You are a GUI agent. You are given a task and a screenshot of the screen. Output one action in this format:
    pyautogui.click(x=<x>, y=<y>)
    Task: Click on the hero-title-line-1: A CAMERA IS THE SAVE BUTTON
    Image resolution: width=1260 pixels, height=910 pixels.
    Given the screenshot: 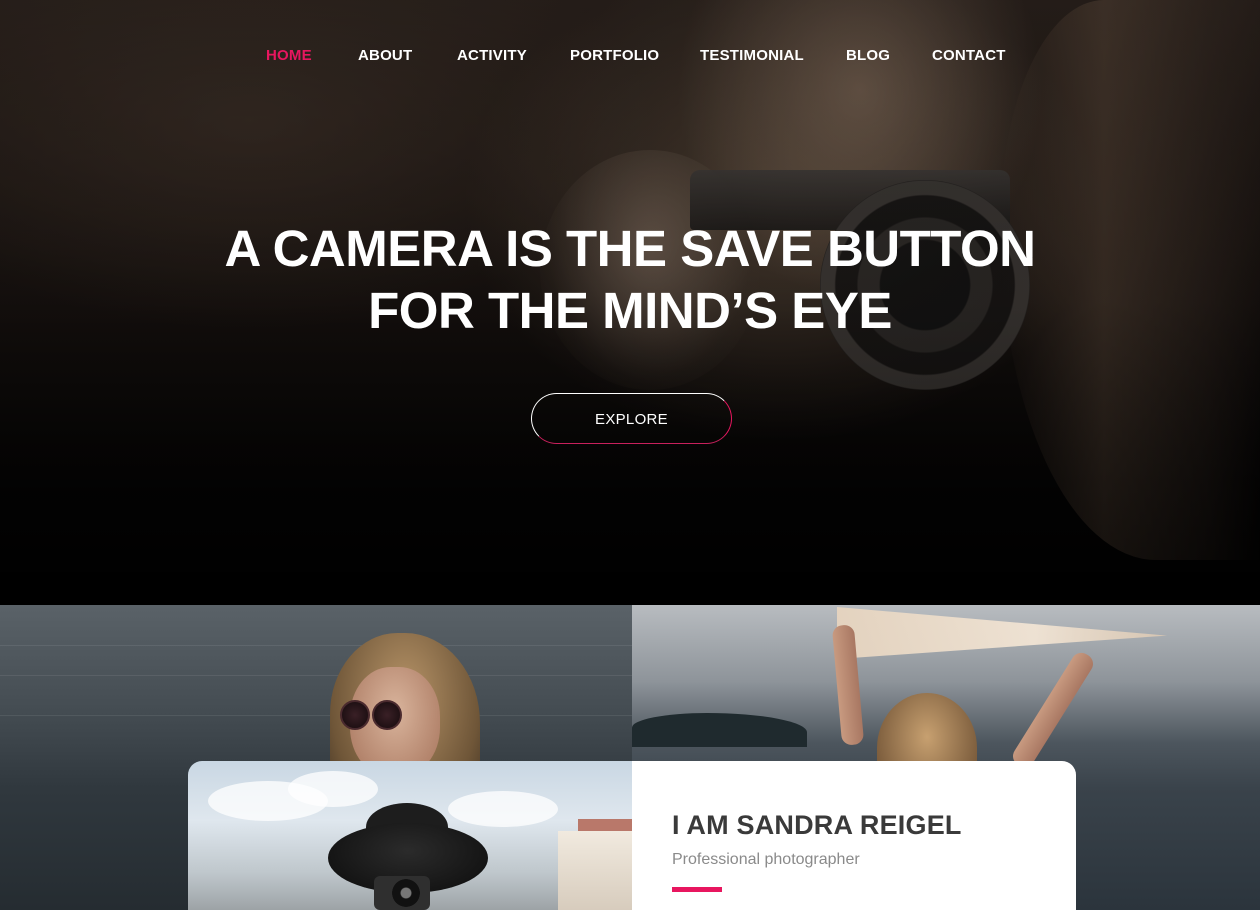 What is the action you would take?
    pyautogui.click(x=630, y=248)
    